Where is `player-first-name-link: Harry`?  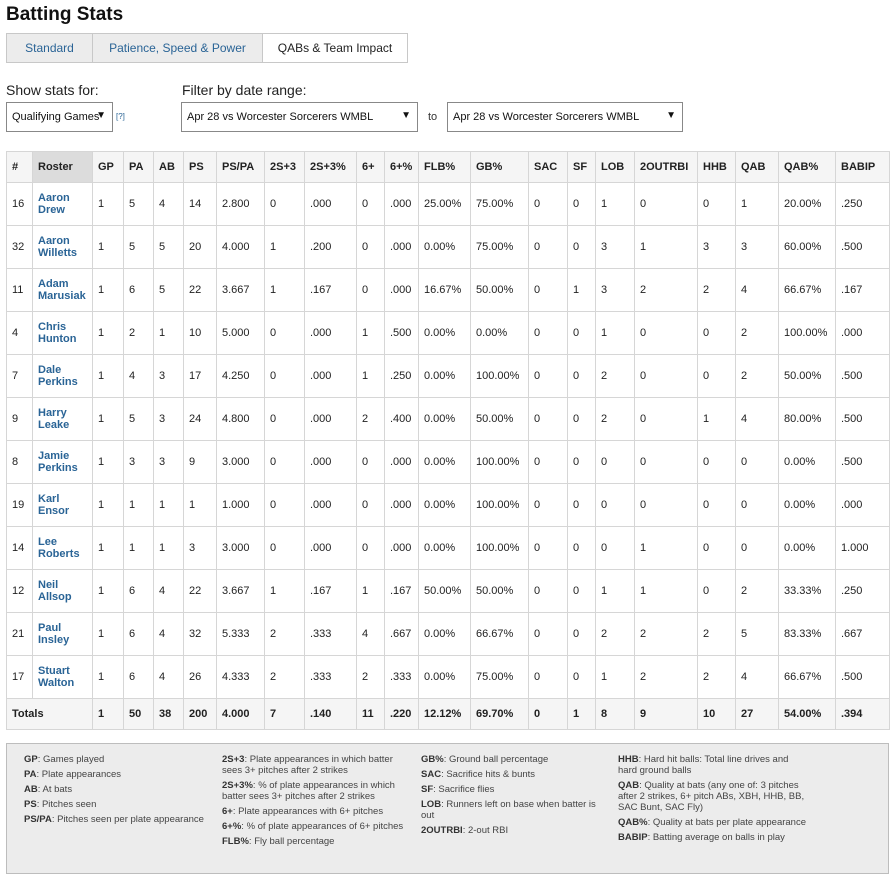
player-first-name-link: Harry is located at coordinates (65, 413).